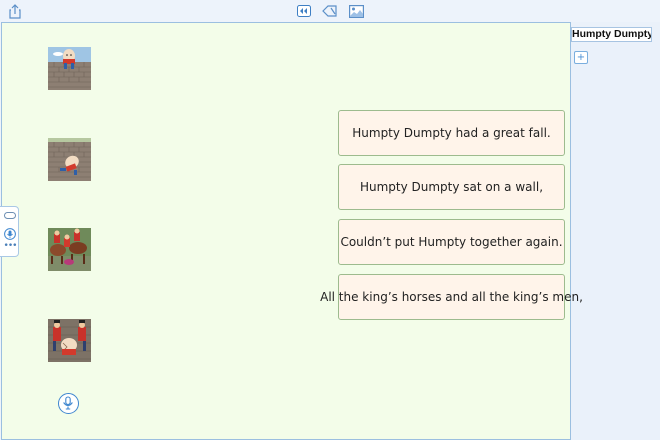 This screenshot has width=660, height=440. I want to click on image-icon, so click(356, 11).